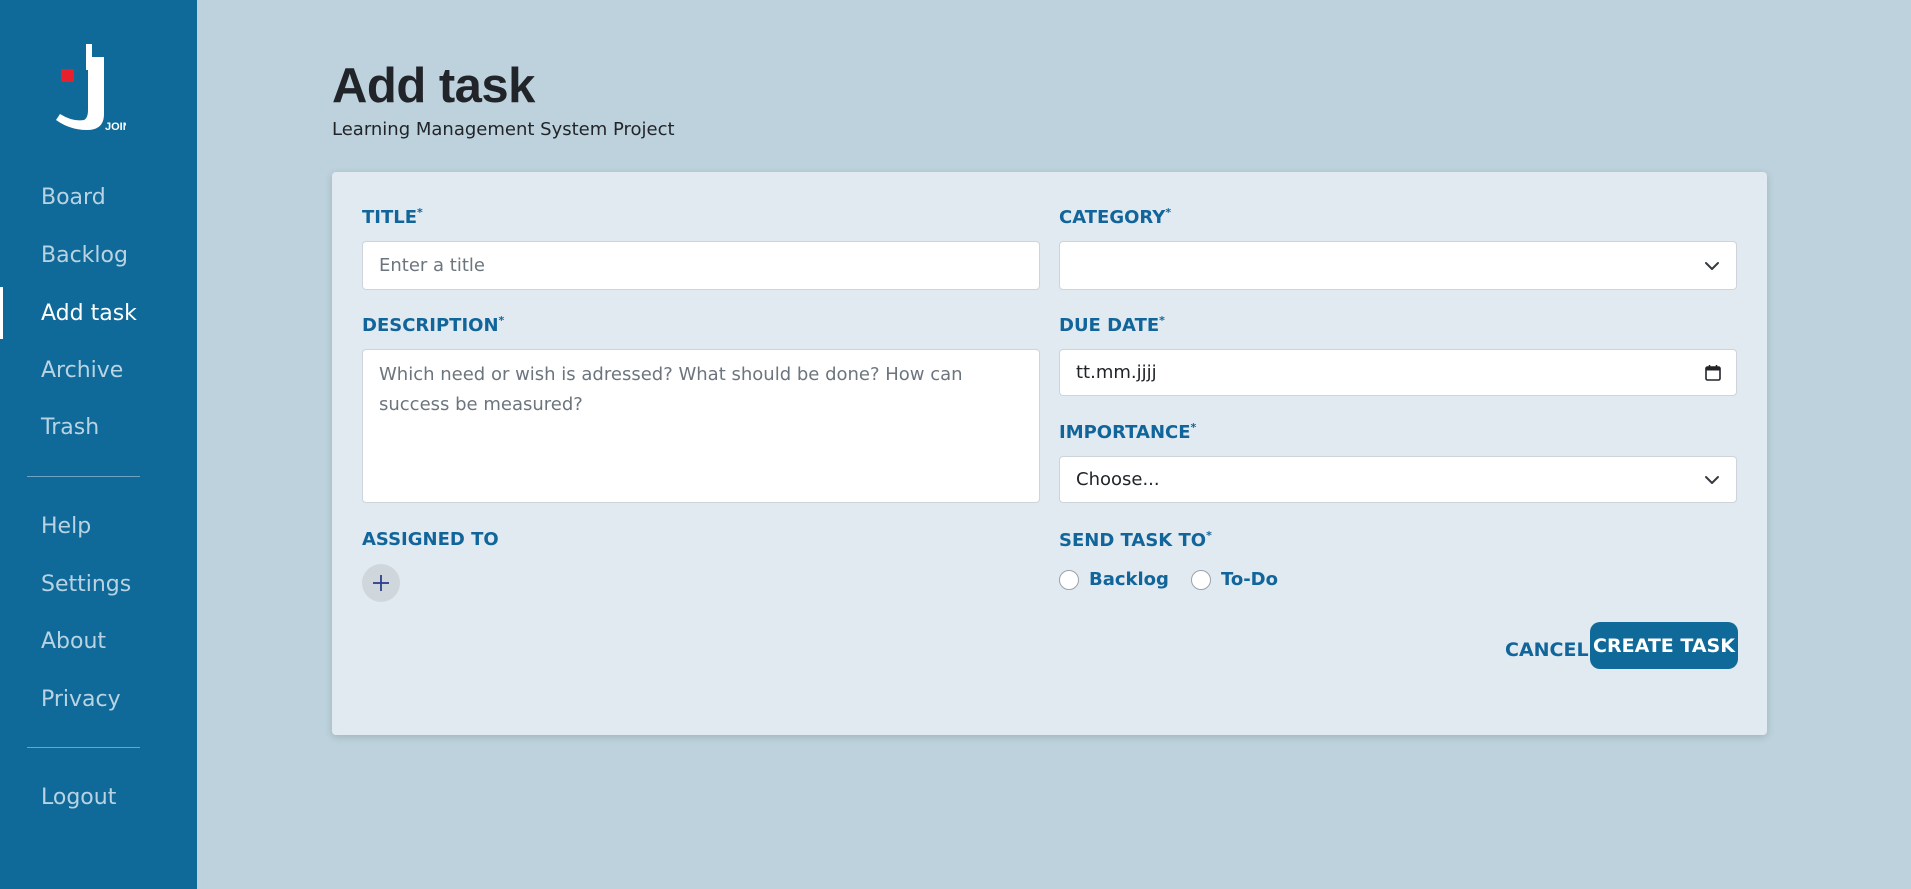 Image resolution: width=1911 pixels, height=889 pixels. I want to click on logo-text: JOIN, so click(115, 127).